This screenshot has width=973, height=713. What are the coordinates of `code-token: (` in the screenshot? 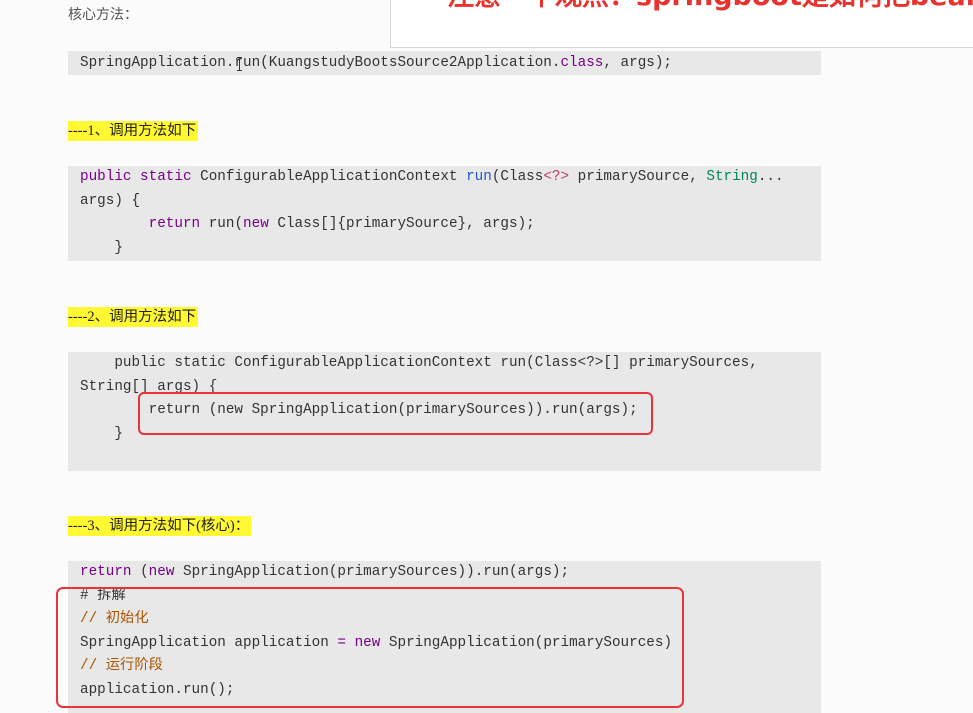 It's located at (140, 572).